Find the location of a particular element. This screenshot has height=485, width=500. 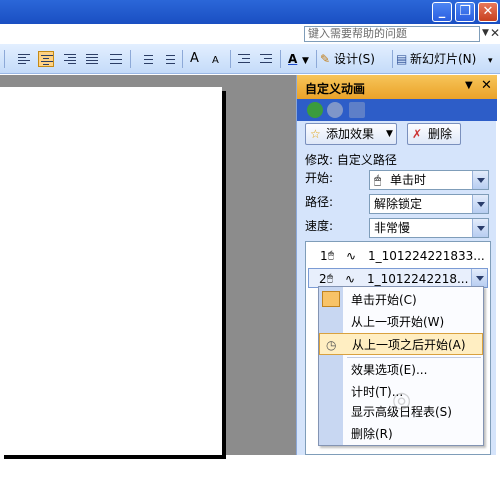

font-color-icon: A is located at coordinates (292, 59).